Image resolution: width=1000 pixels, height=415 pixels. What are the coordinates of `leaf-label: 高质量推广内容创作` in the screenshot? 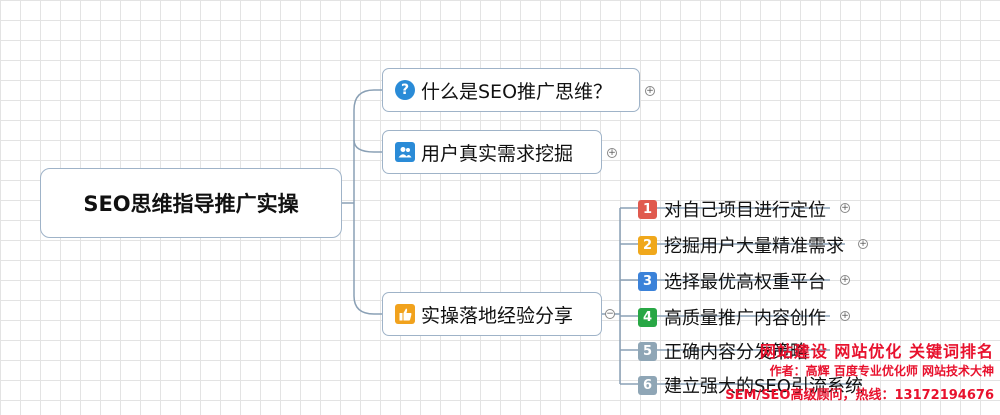 It's located at (745, 318).